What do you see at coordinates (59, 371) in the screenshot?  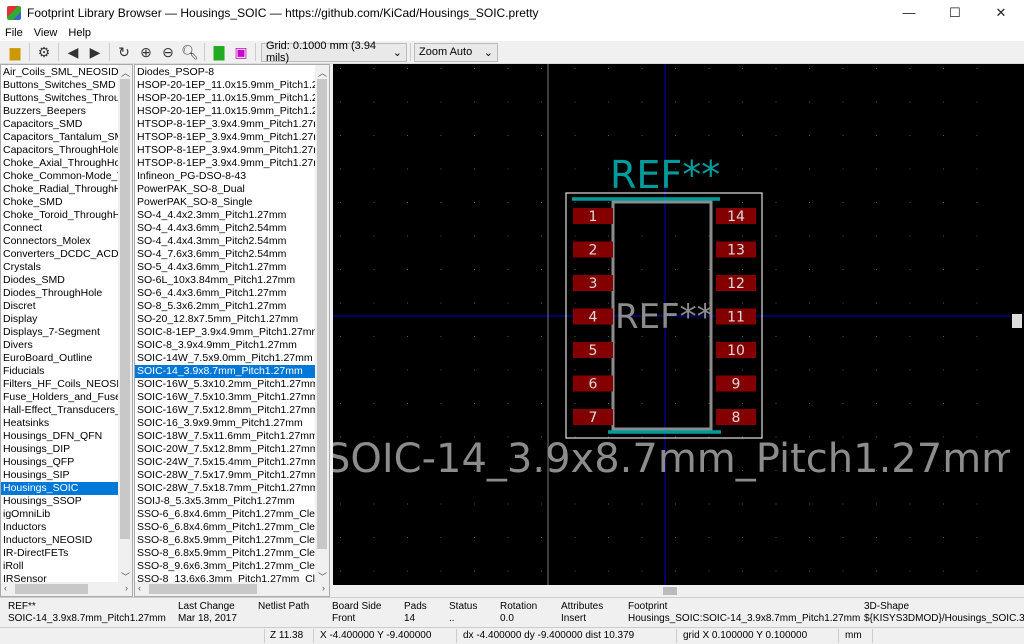 I see `list-item: Fiducials` at bounding box center [59, 371].